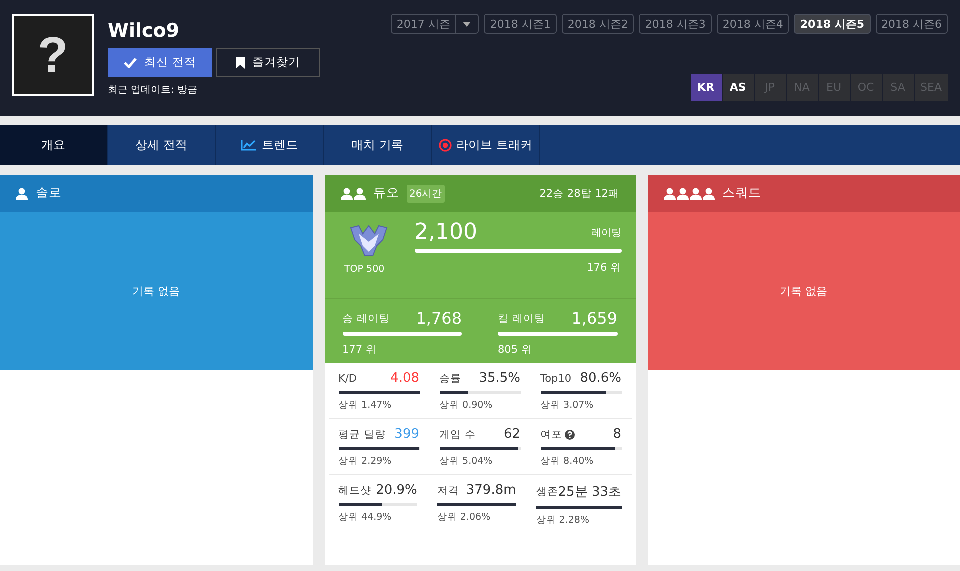 This screenshot has width=960, height=571. Describe the element at coordinates (451, 379) in the screenshot. I see `stat-label: 승률` at that location.